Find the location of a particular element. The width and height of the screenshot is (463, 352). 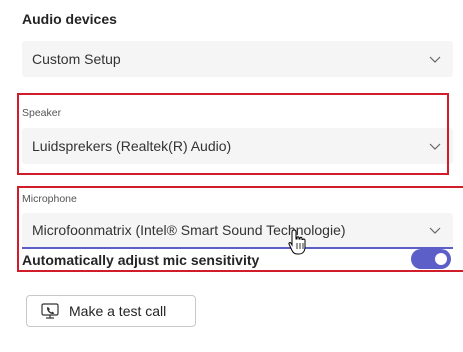

speaker-value: Luidsprekers (Realtek(R) Audio) is located at coordinates (132, 146).